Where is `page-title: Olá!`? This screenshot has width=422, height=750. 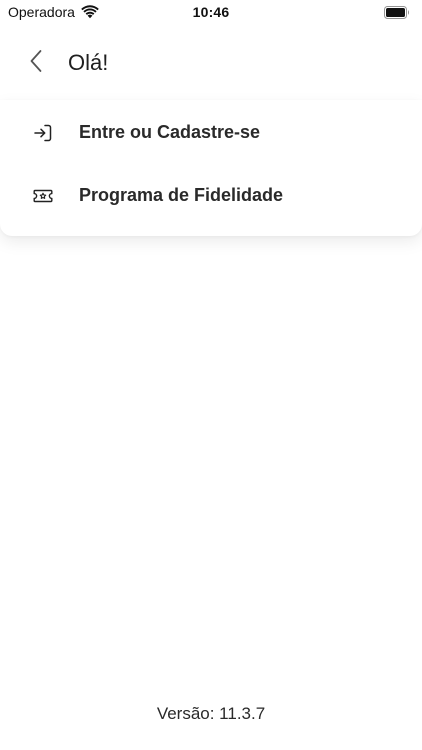
page-title: Olá! is located at coordinates (88, 62).